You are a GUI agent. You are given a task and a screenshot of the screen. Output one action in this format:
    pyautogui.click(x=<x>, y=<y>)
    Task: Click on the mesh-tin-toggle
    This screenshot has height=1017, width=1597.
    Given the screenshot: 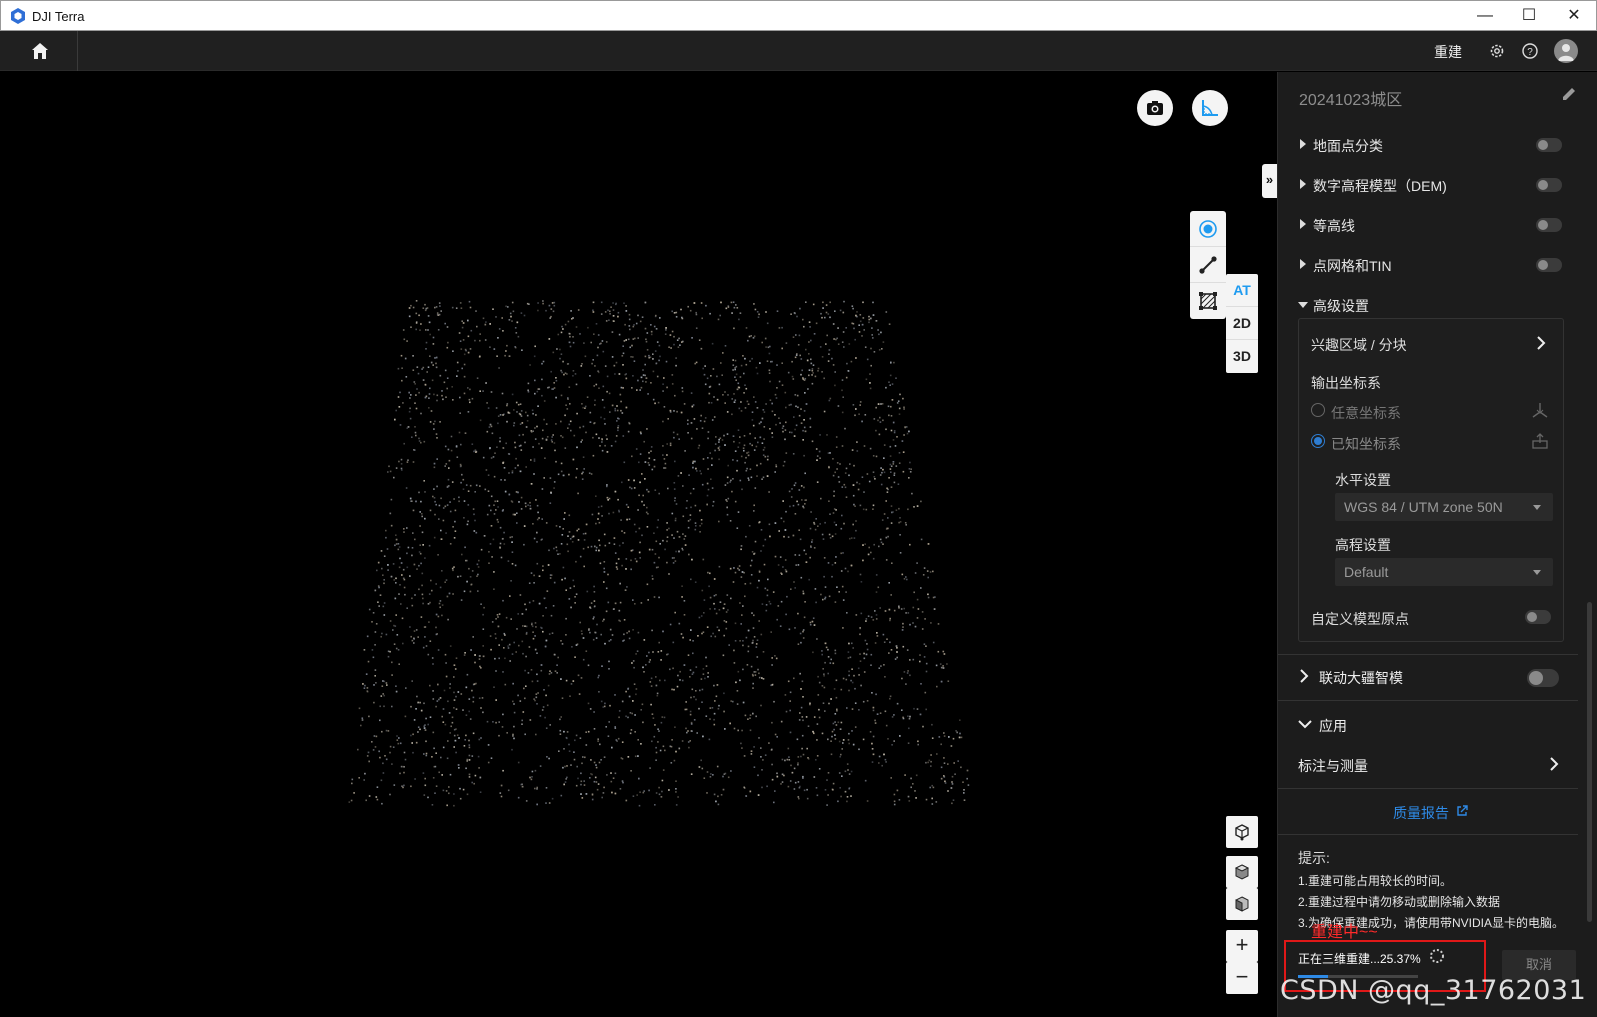 What is the action you would take?
    pyautogui.click(x=1549, y=265)
    